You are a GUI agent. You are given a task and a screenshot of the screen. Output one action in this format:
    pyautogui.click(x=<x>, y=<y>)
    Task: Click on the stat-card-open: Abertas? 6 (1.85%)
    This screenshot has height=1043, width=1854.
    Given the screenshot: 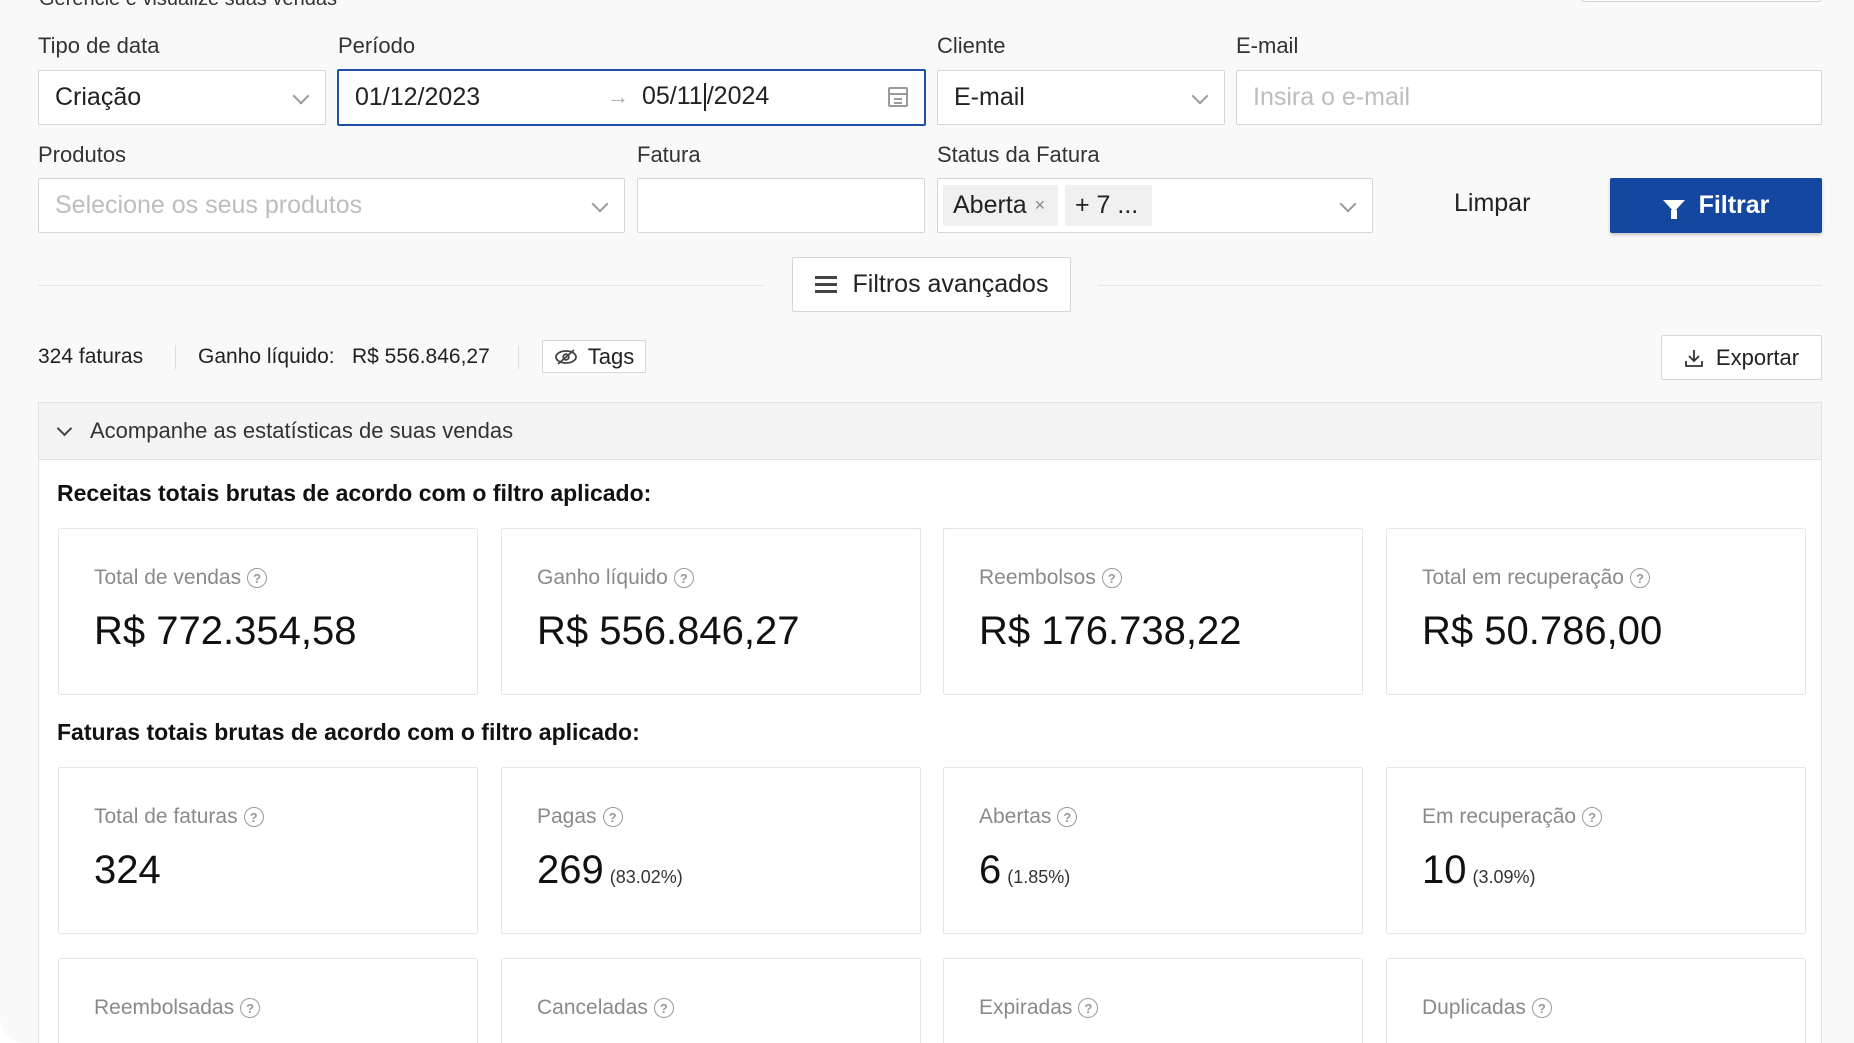 What is the action you would take?
    pyautogui.click(x=1153, y=850)
    